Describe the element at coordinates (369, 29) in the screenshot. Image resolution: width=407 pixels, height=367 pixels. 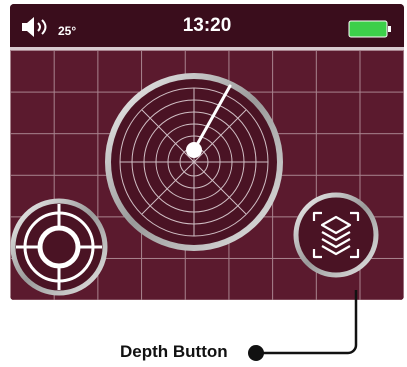
I see `battery-icon` at that location.